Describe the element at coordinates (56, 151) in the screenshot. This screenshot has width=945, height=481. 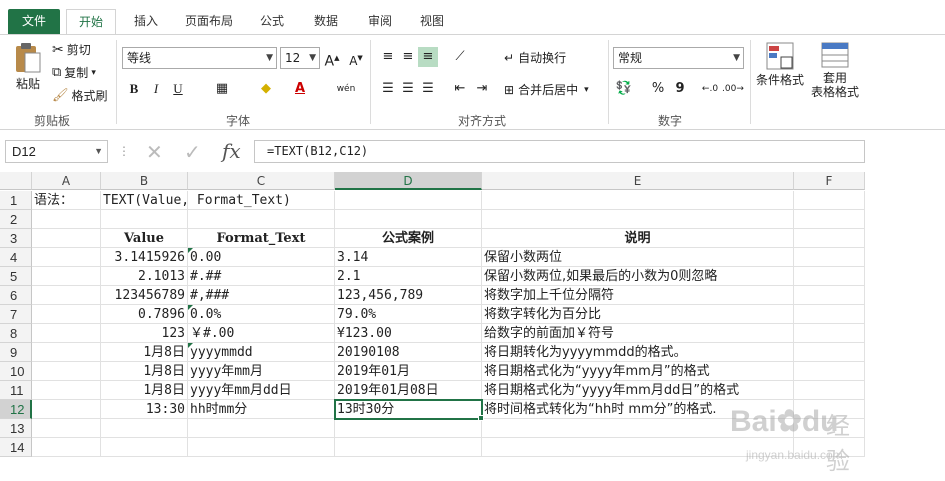
I see `name-box: D12 ▼` at that location.